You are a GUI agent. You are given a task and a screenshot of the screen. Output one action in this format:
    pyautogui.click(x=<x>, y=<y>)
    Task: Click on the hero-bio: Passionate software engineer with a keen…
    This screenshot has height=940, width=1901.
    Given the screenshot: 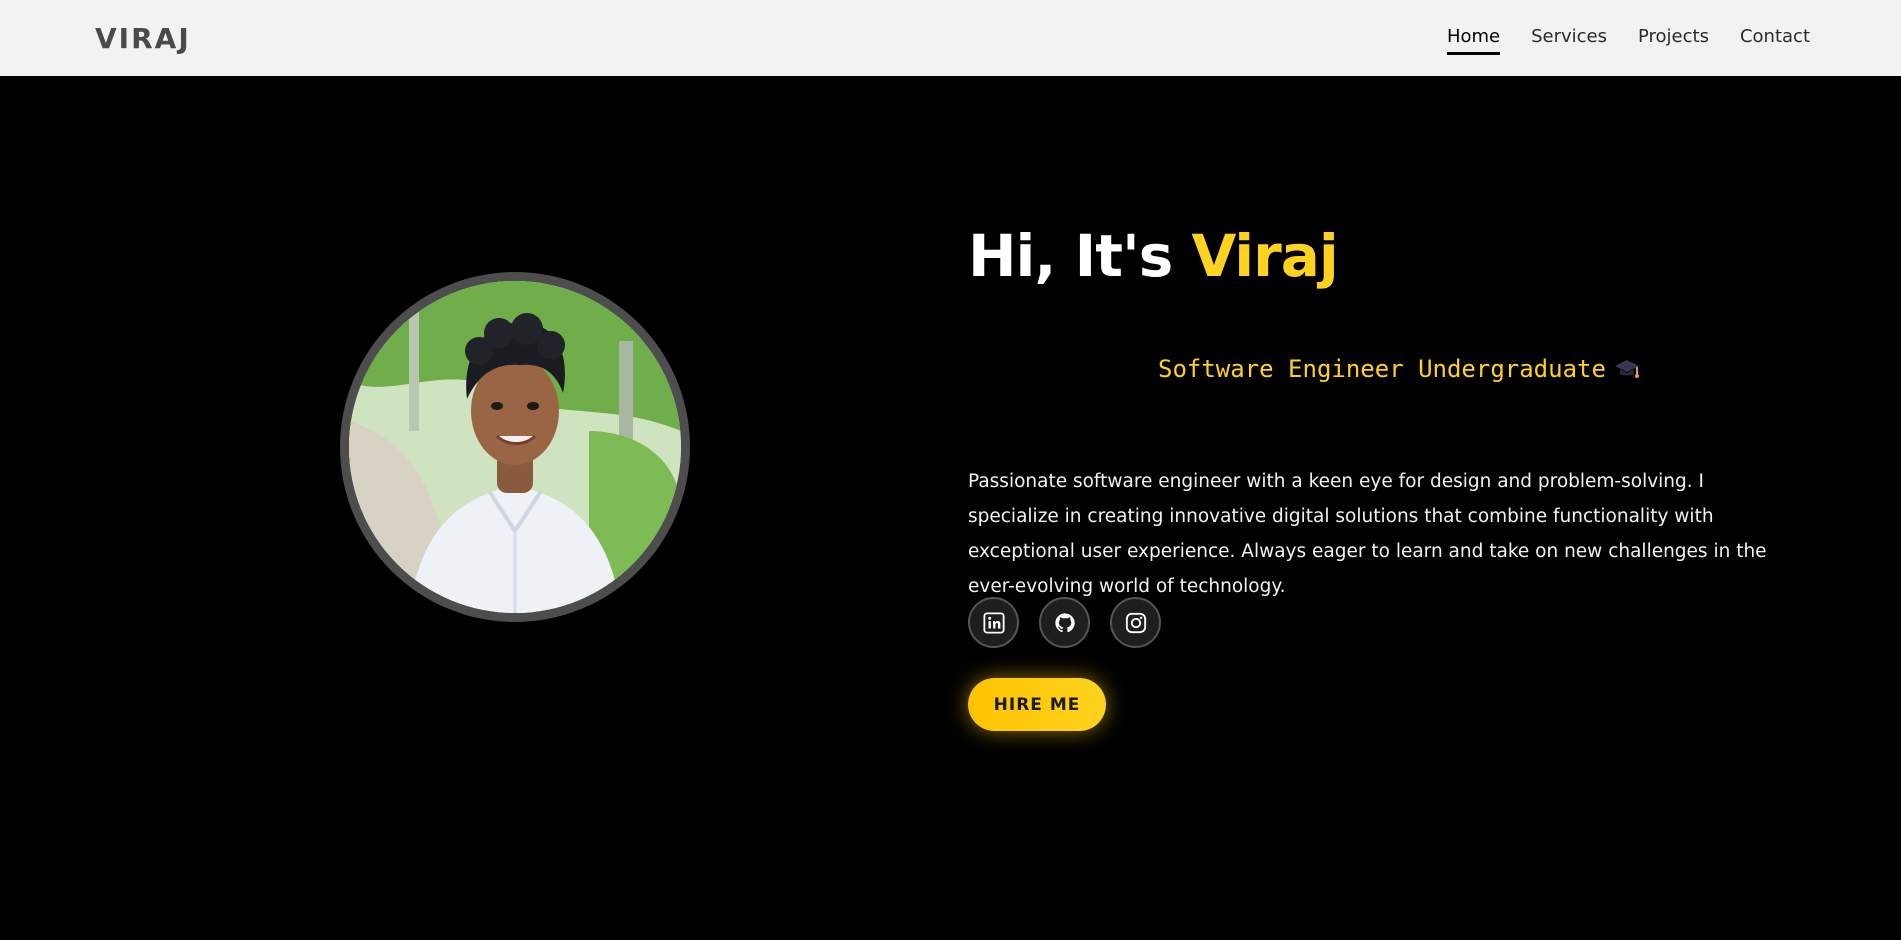 What is the action you would take?
    pyautogui.click(x=1367, y=534)
    